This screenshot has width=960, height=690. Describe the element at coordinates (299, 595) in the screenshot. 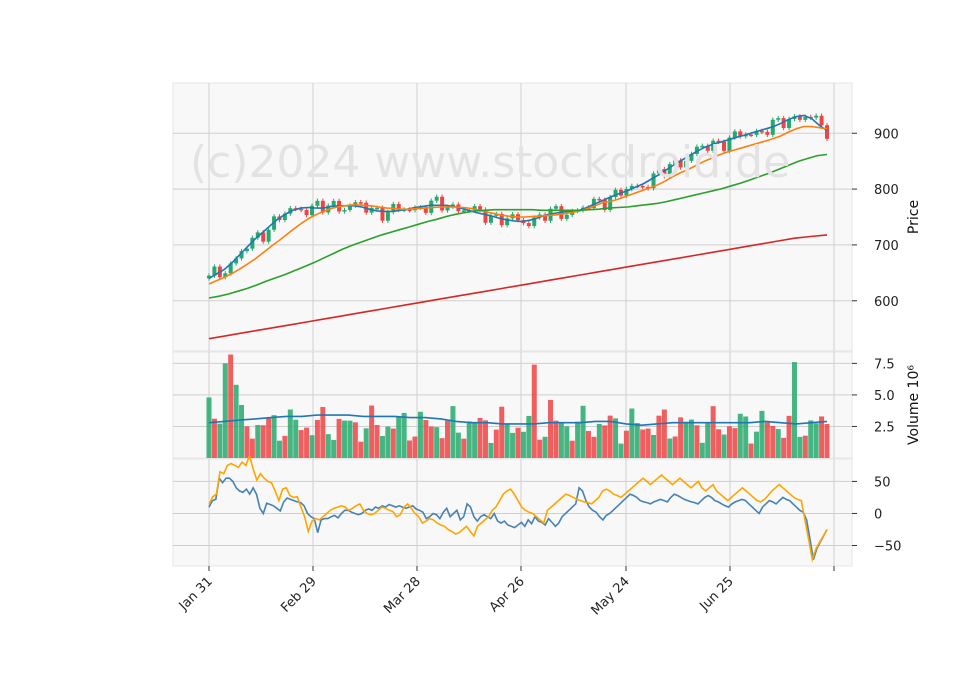

I see `x-tick-label: Feb 29` at that location.